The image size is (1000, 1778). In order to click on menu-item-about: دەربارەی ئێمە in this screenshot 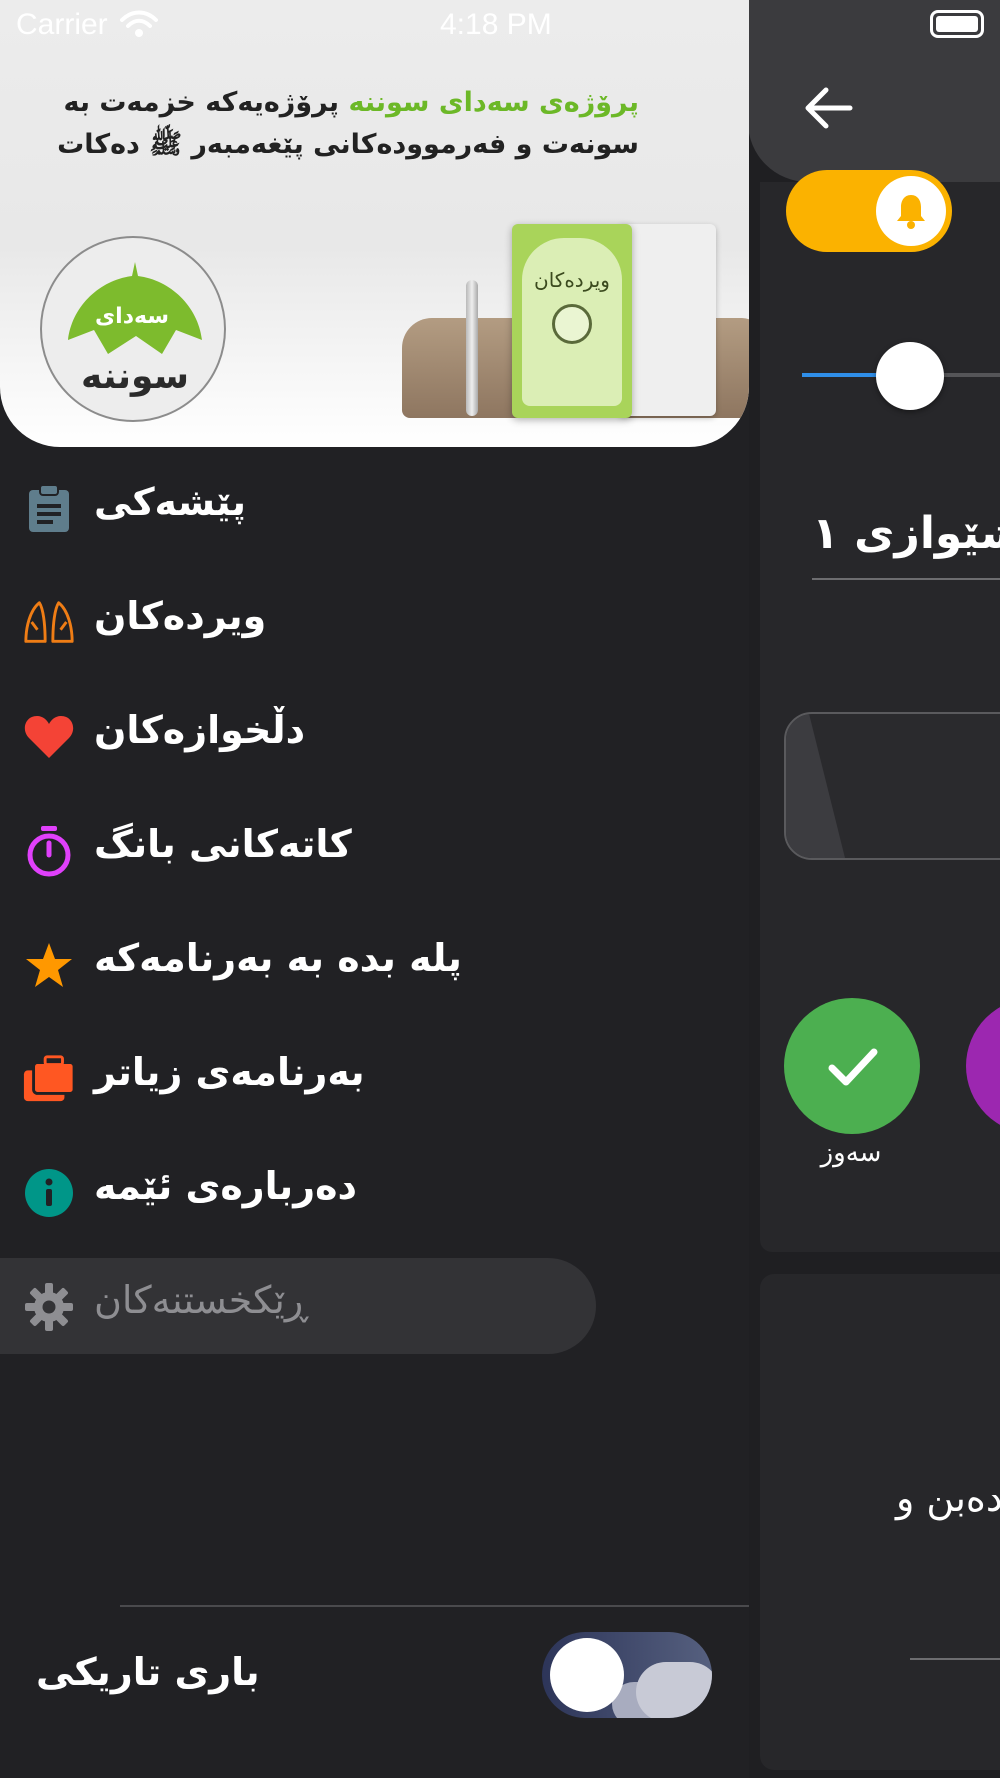, I will do `click(374, 1195)`.